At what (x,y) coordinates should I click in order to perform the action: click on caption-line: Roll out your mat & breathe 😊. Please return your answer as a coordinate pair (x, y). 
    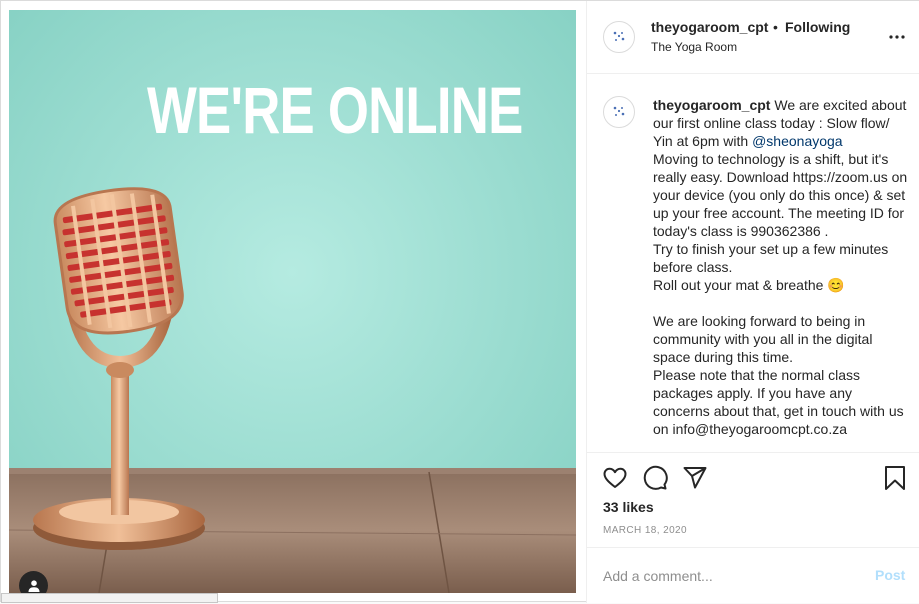
    Looking at the image, I should click on (749, 285).